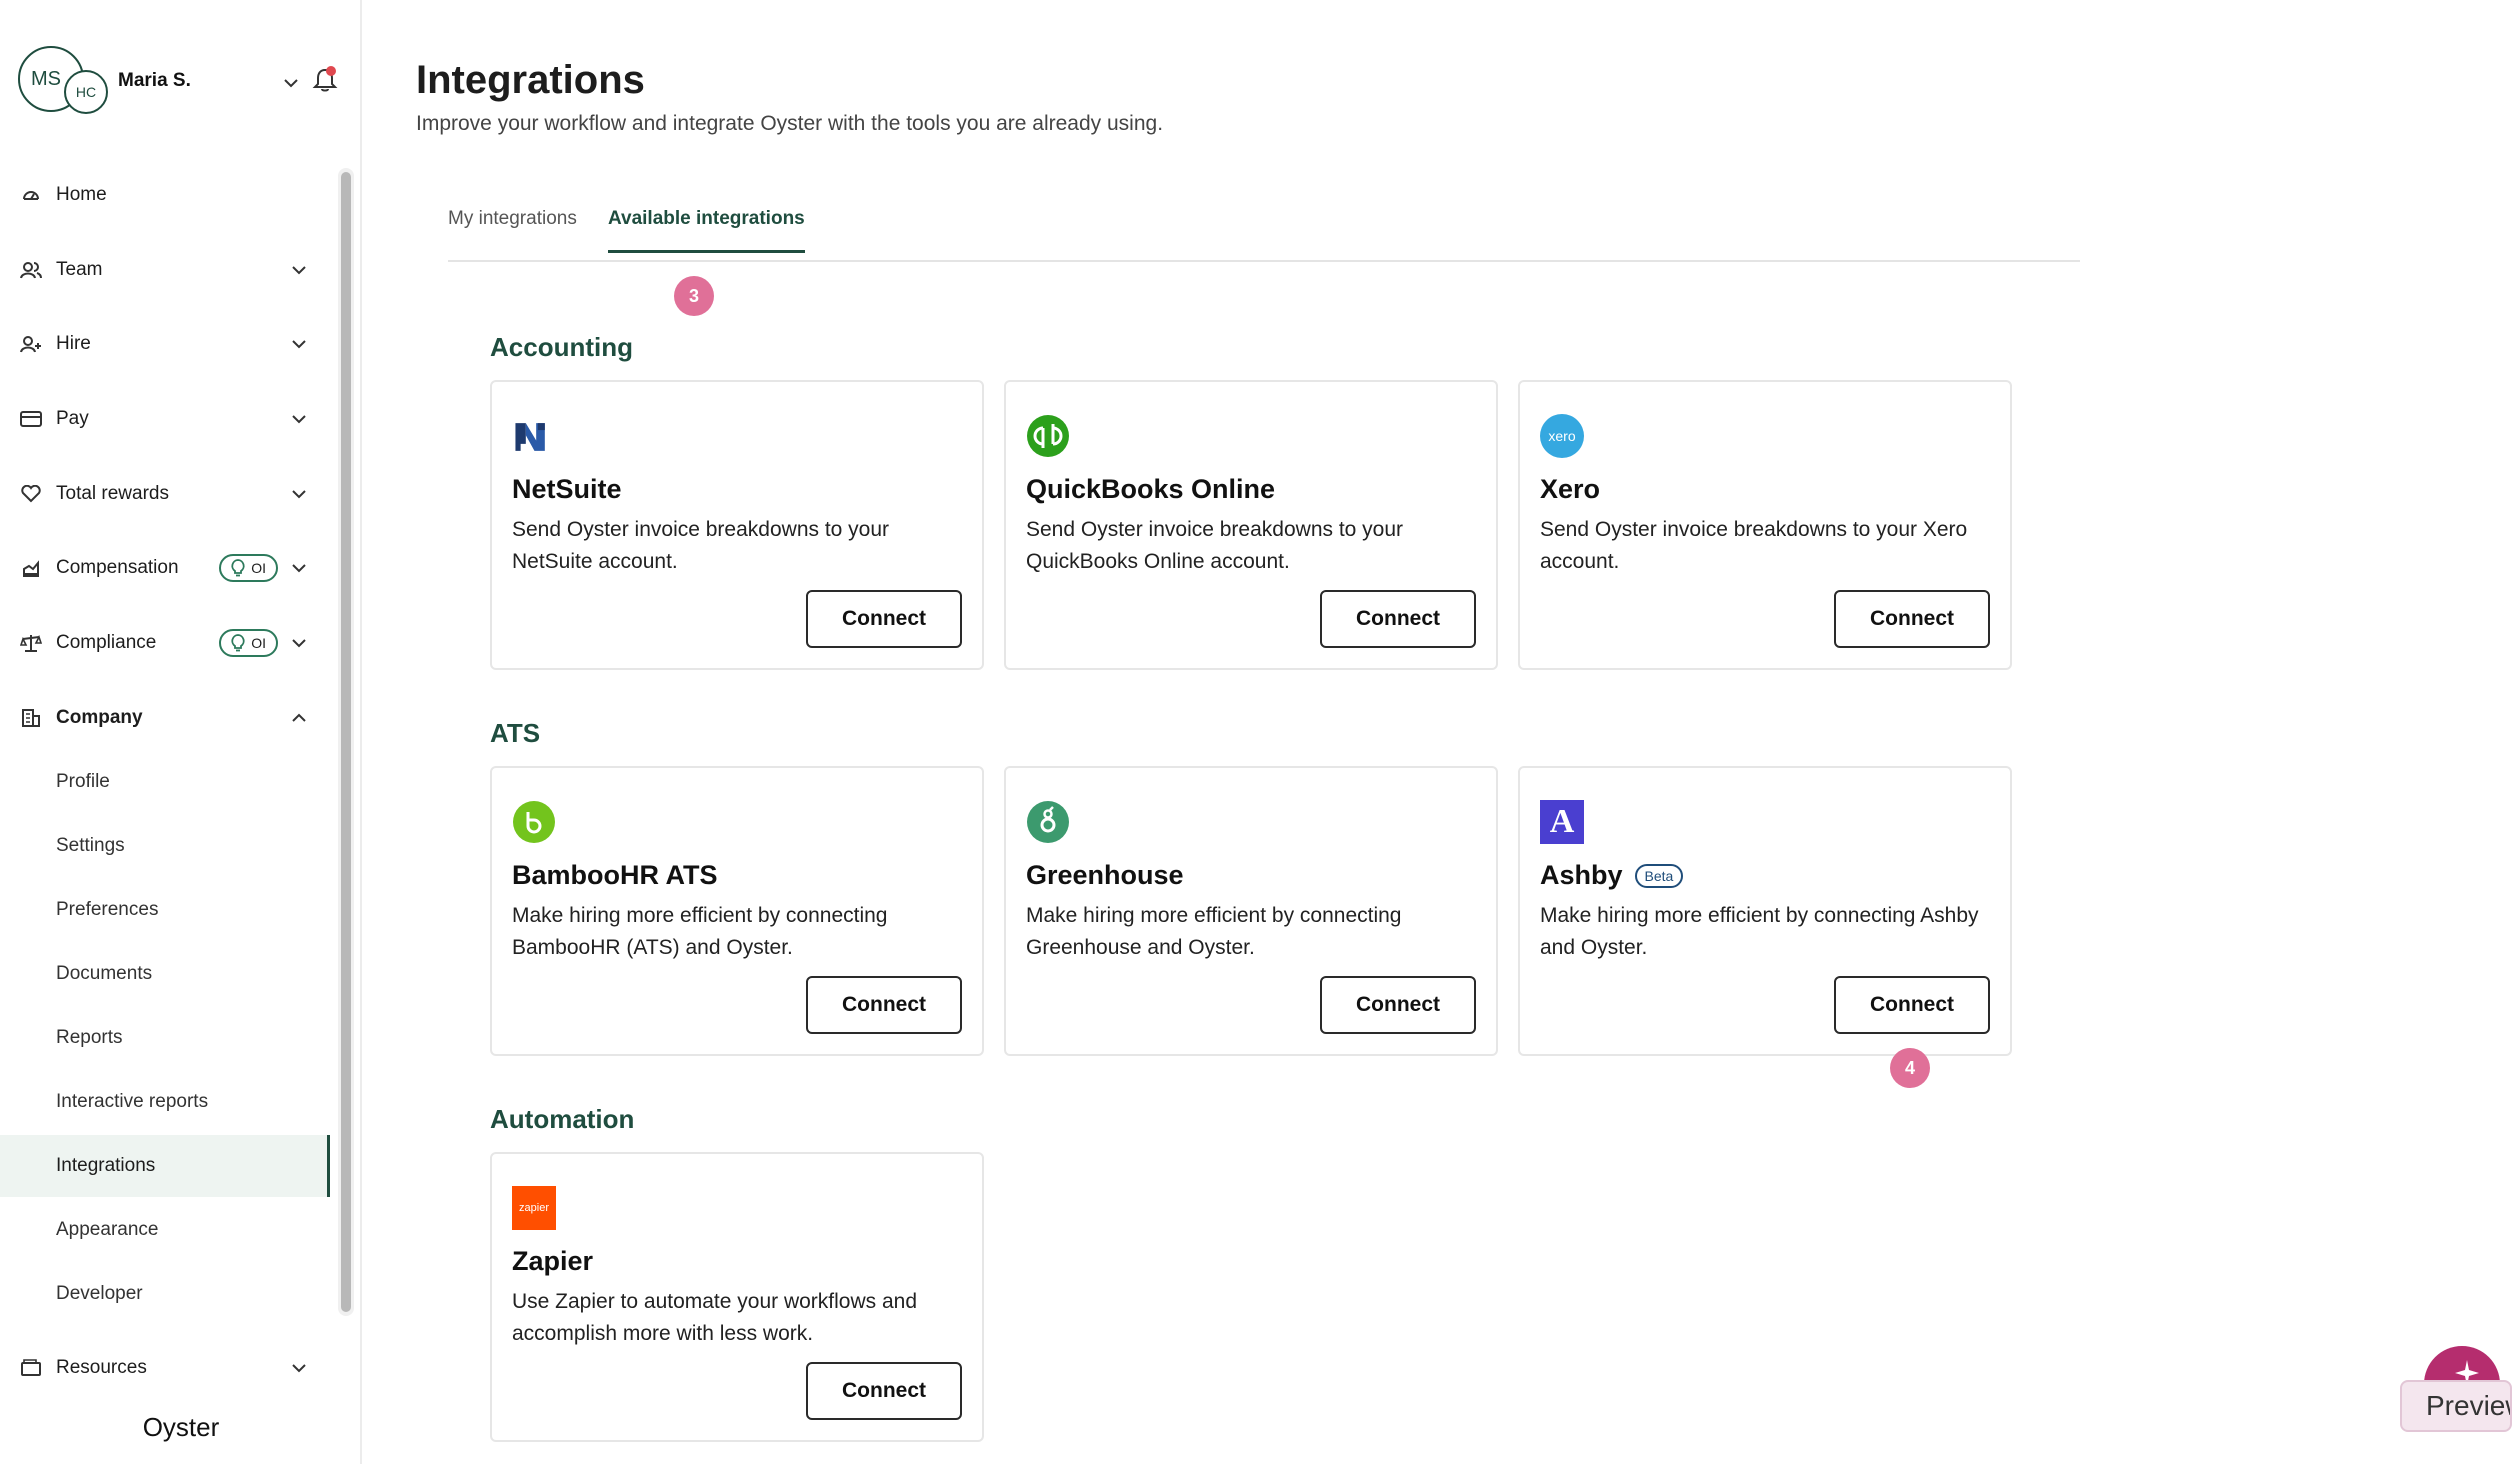 This screenshot has height=1464, width=2512. Describe the element at coordinates (89, 1037) in the screenshot. I see `sidebar-item-label: Reports` at that location.